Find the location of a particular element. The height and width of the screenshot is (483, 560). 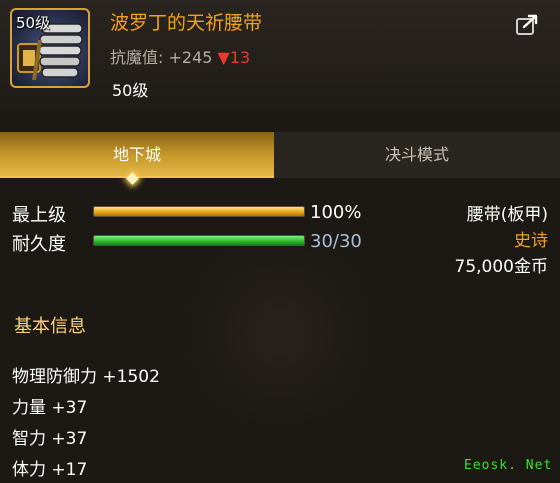

stat-change: 13 is located at coordinates (240, 57).